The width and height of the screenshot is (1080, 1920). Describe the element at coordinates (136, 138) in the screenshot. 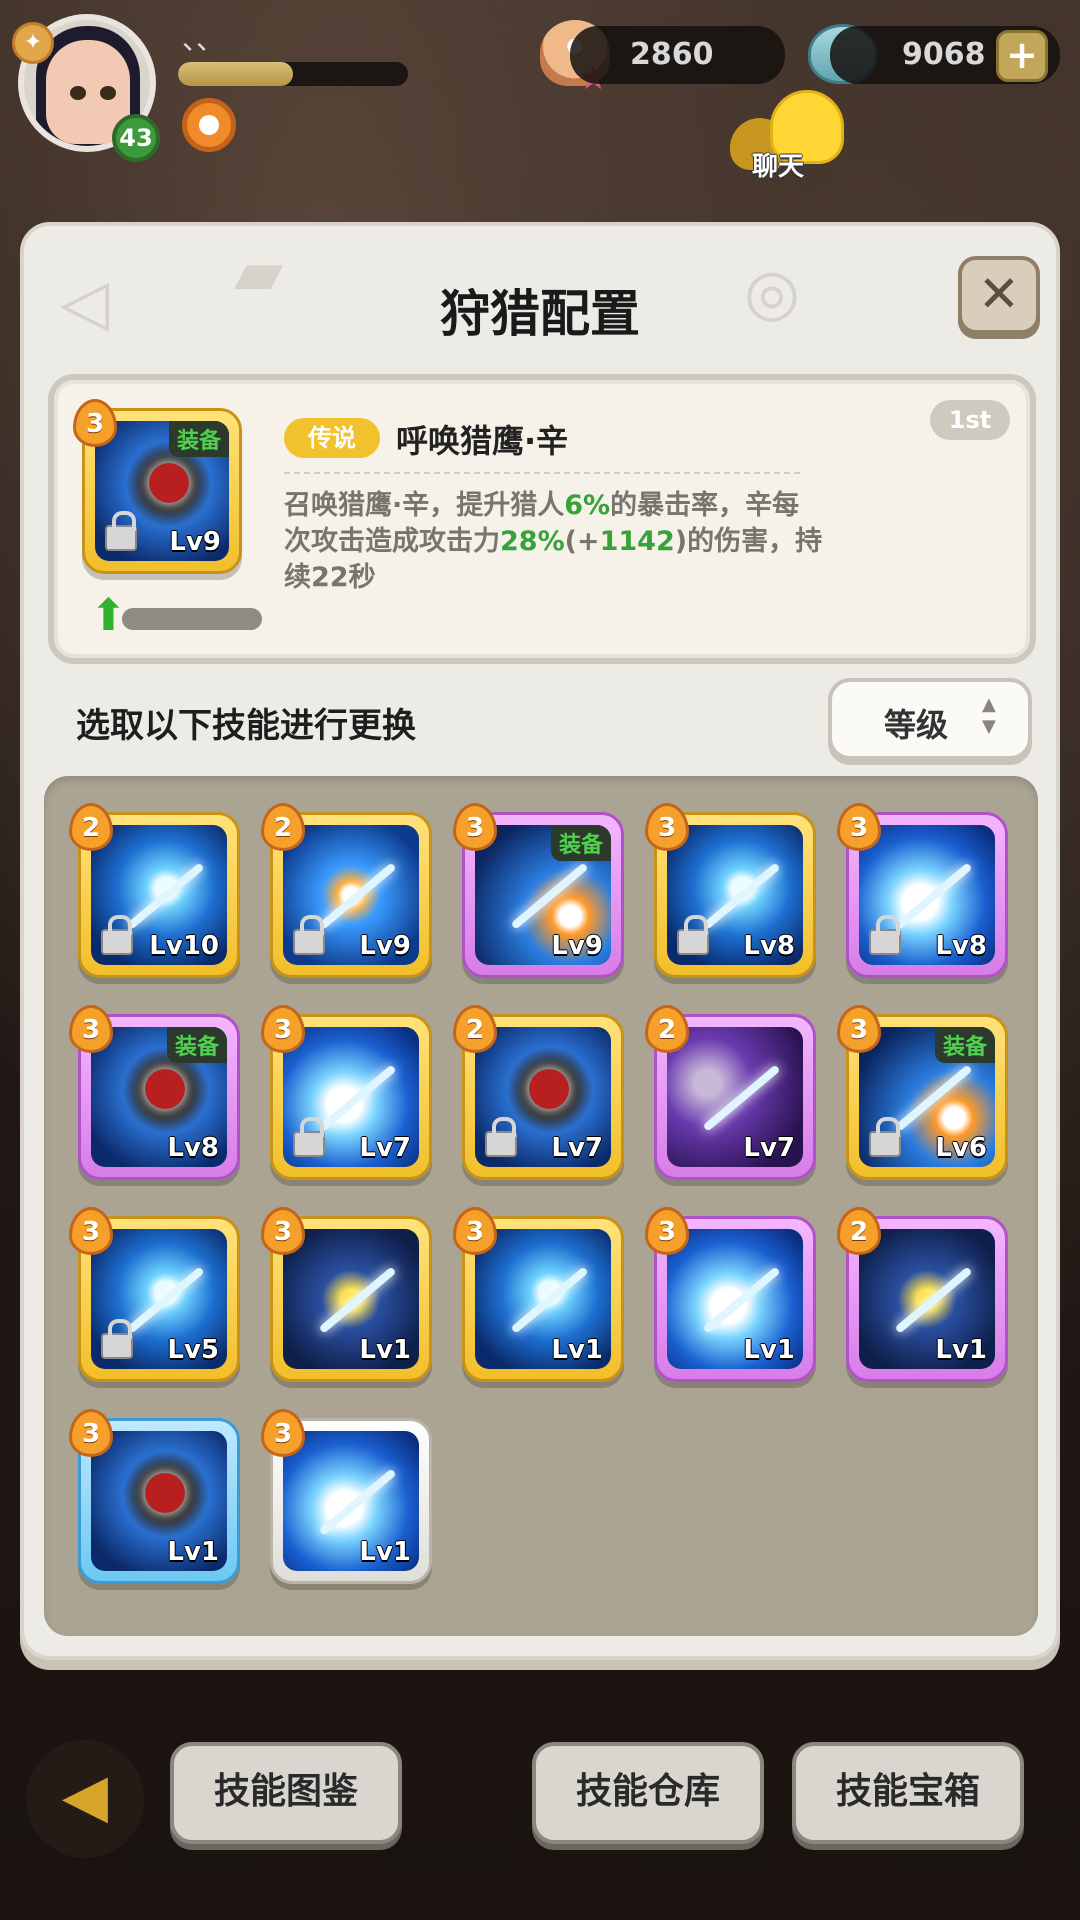

I see `level-badge: 43` at that location.